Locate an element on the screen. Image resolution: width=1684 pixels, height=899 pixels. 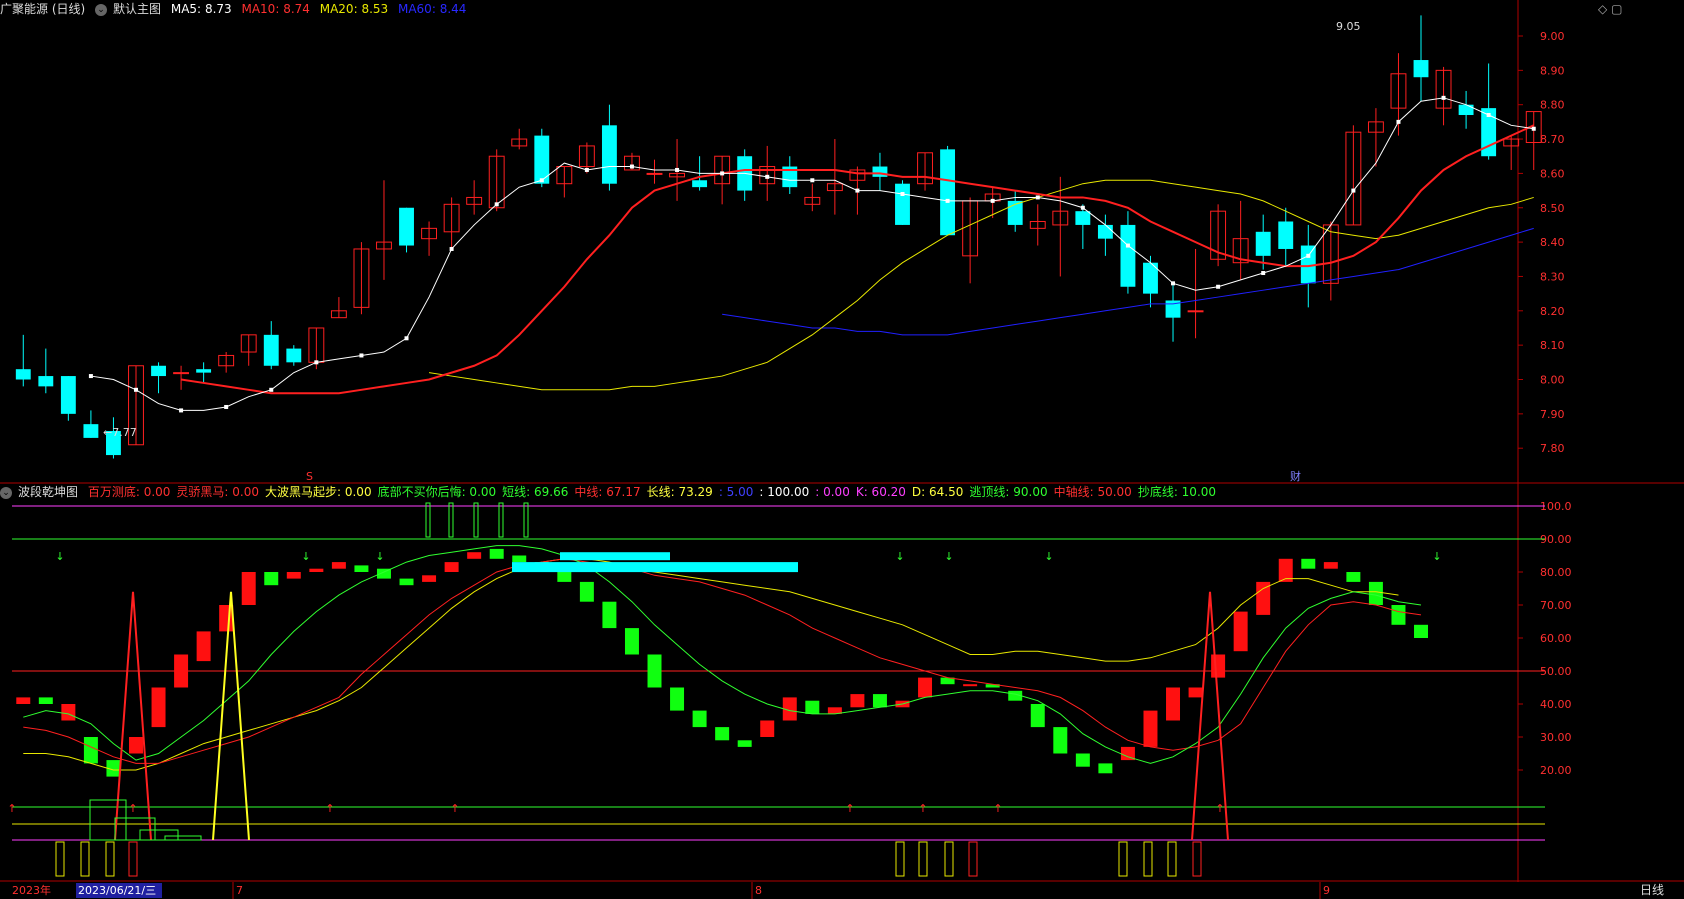
price-tick-label: 8.80 is located at coordinates (1552, 105).